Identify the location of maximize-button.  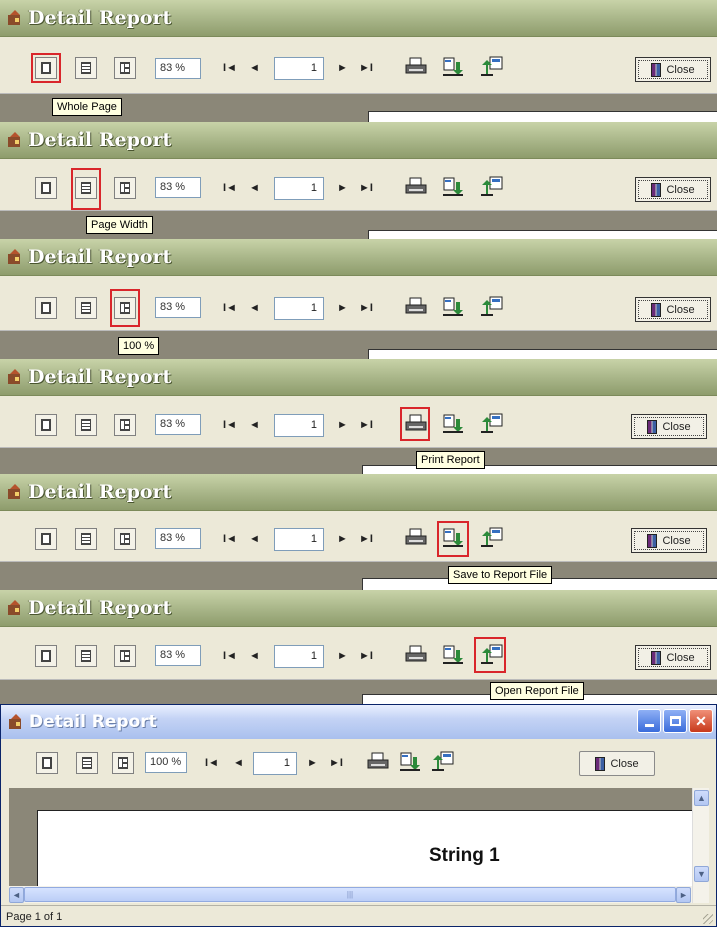
(675, 721).